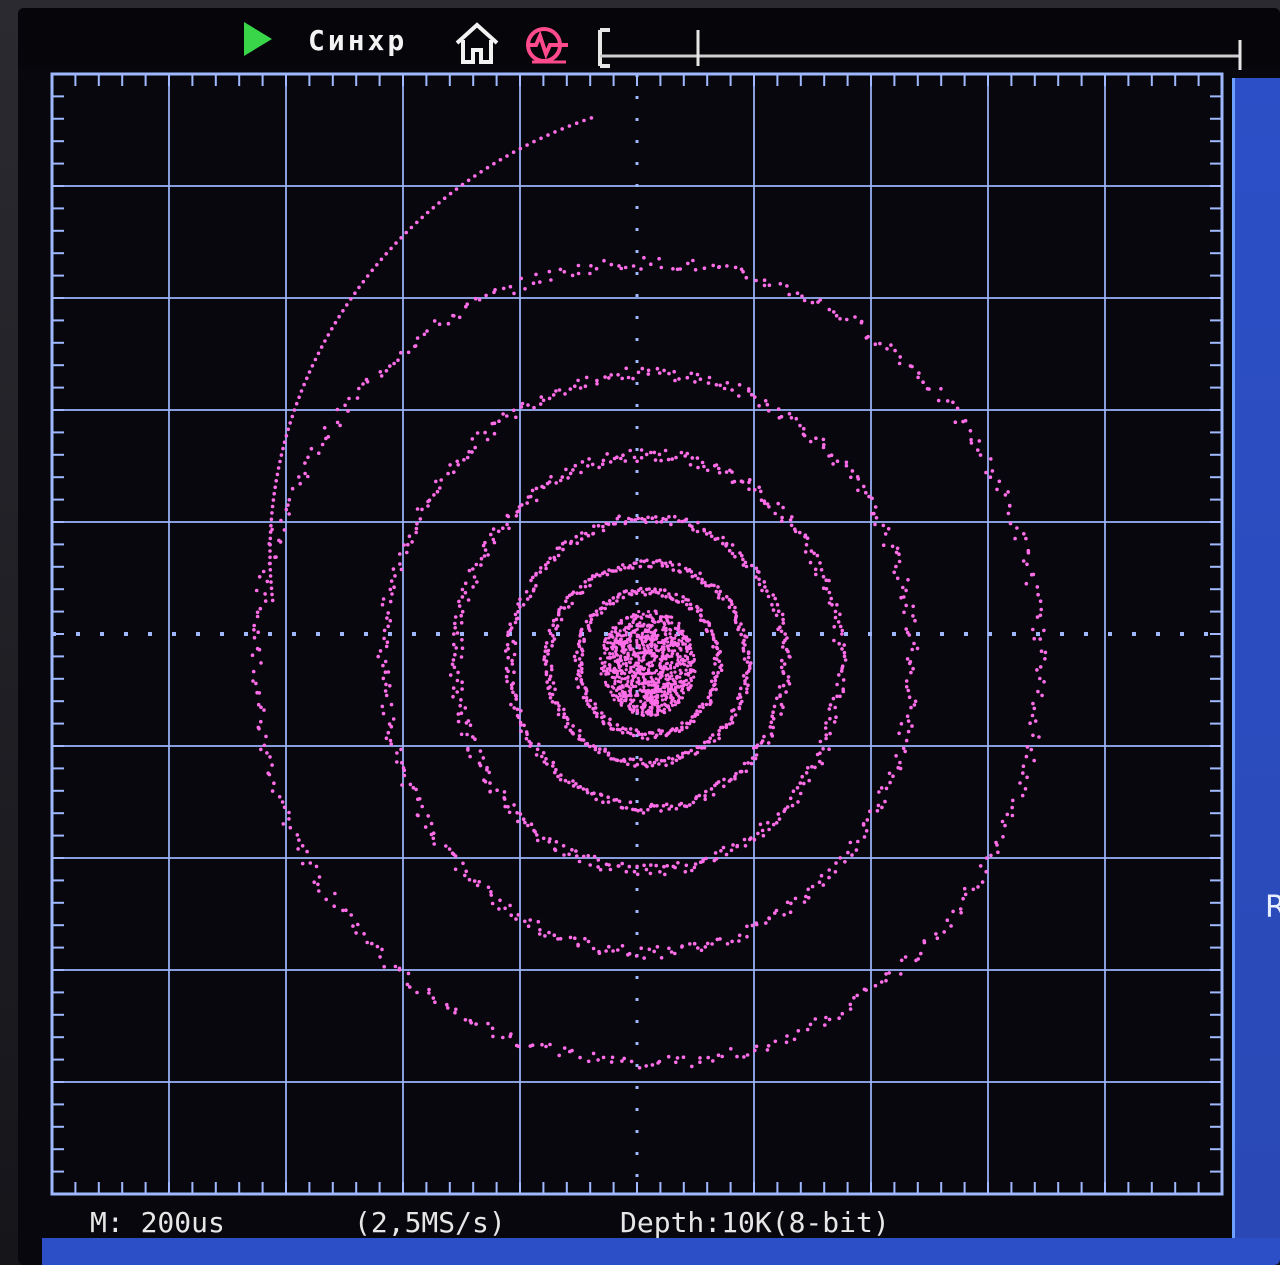 The width and height of the screenshot is (1280, 1265). Describe the element at coordinates (649, 39) in the screenshot. I see `top-toolbar: Синхр` at that location.